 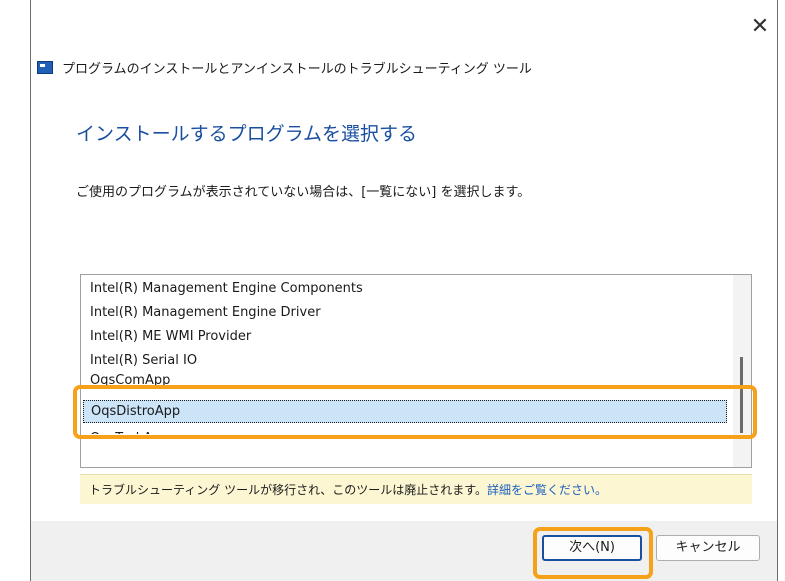 What do you see at coordinates (247, 134) in the screenshot?
I see `page-heading: インストールするプログラムを選択する` at bounding box center [247, 134].